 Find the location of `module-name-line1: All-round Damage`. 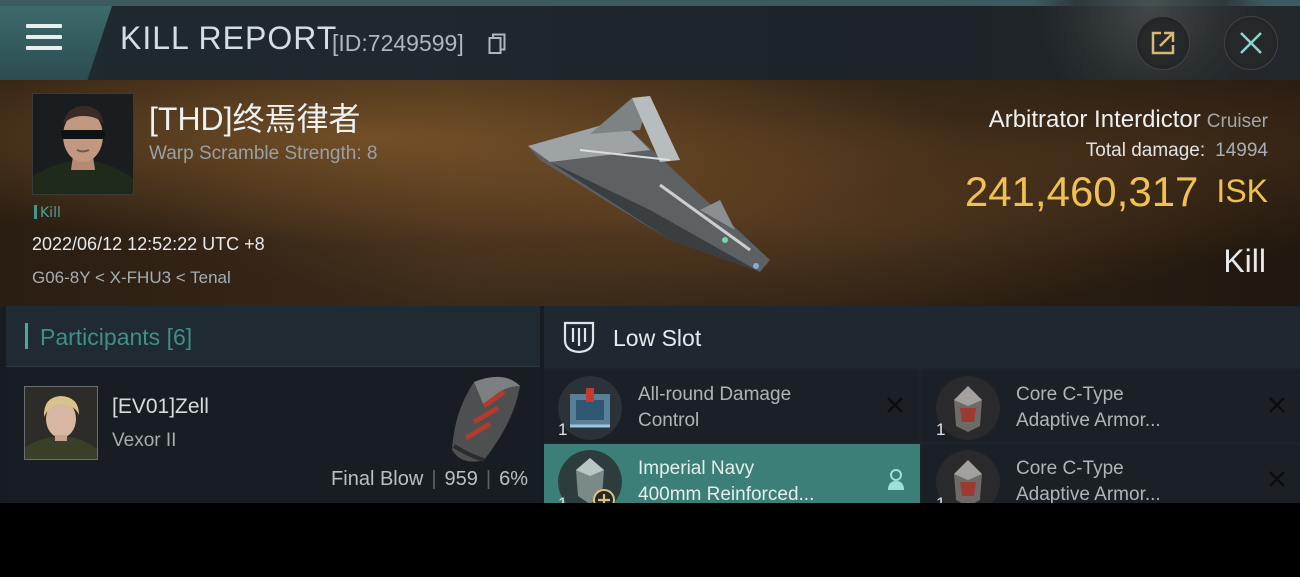

module-name-line1: All-round Damage is located at coordinates (715, 394).